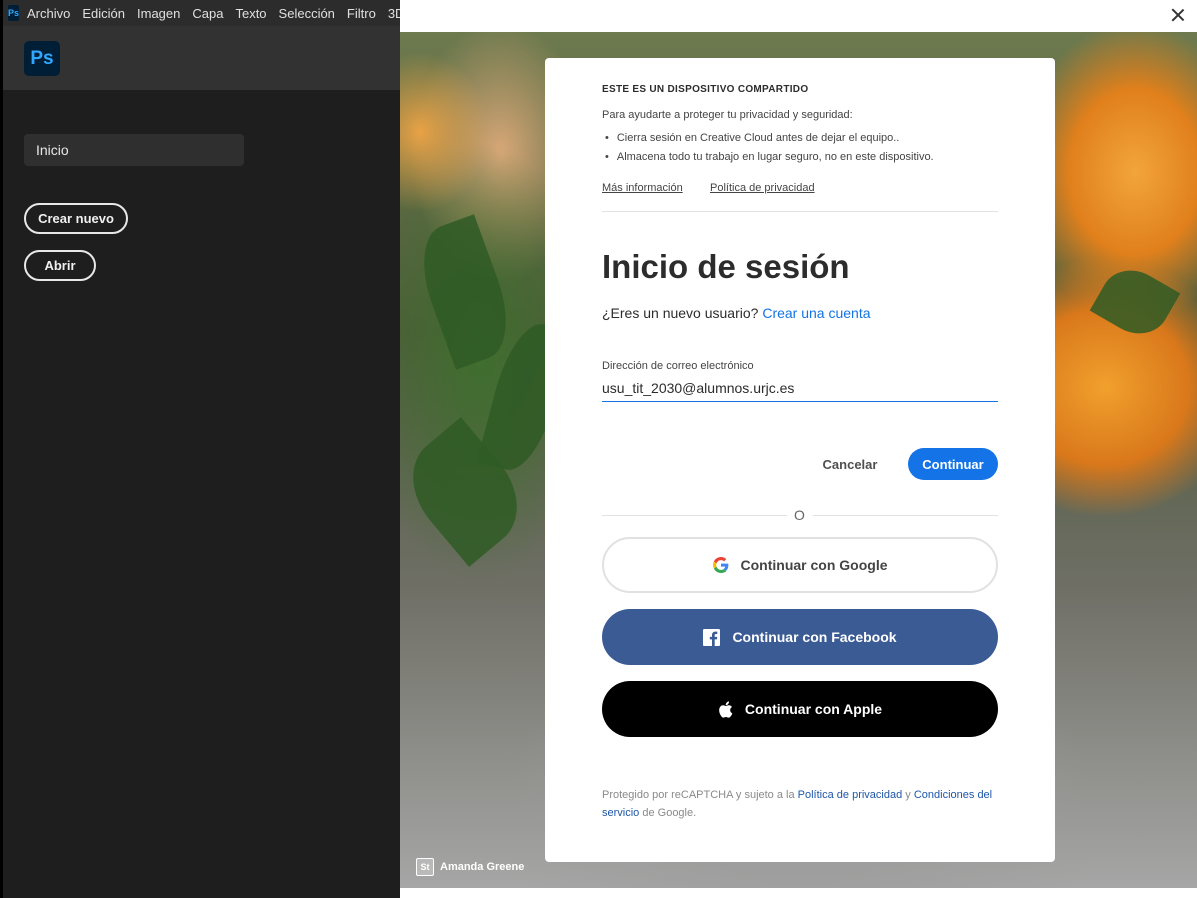 The width and height of the screenshot is (1197, 898). Describe the element at coordinates (816, 313) in the screenshot. I see `create-account-link: Crear una cuenta` at that location.